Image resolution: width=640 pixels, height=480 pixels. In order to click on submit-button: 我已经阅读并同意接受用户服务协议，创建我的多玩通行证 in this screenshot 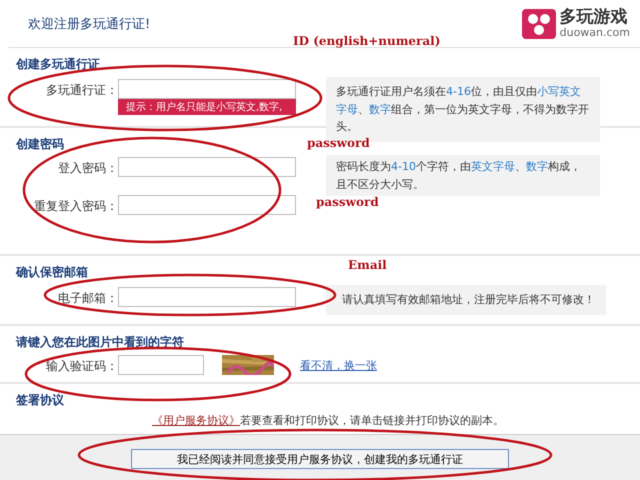, I will do `click(320, 459)`.